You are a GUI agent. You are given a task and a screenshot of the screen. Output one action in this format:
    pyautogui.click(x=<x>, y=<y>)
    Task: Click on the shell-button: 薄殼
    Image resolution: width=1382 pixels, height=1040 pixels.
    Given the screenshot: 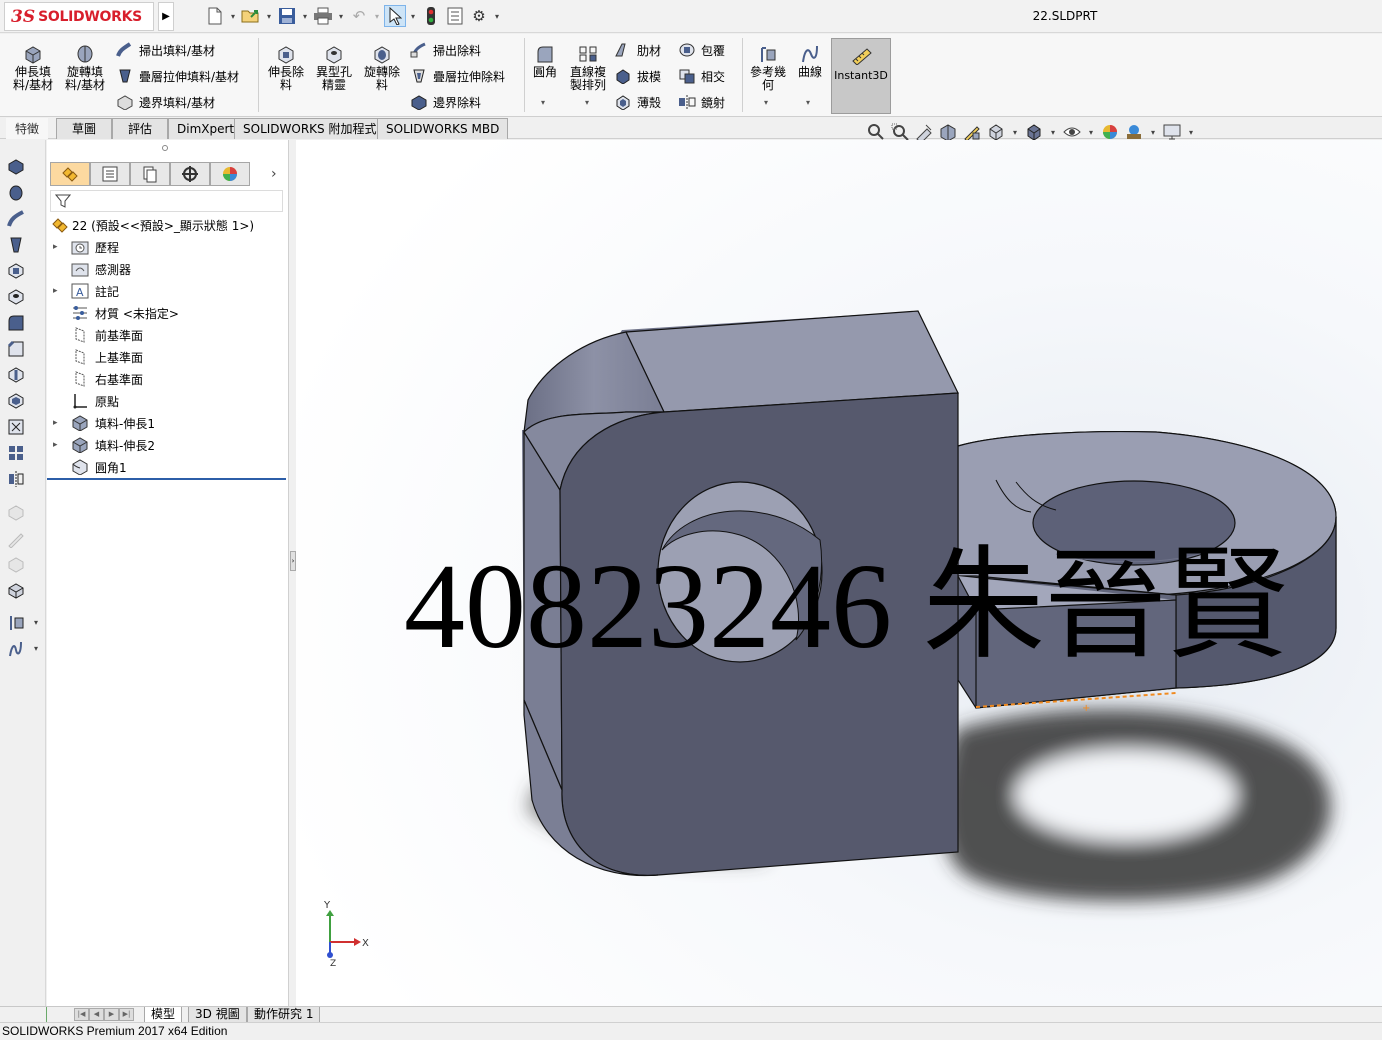 What is the action you would take?
    pyautogui.click(x=637, y=102)
    